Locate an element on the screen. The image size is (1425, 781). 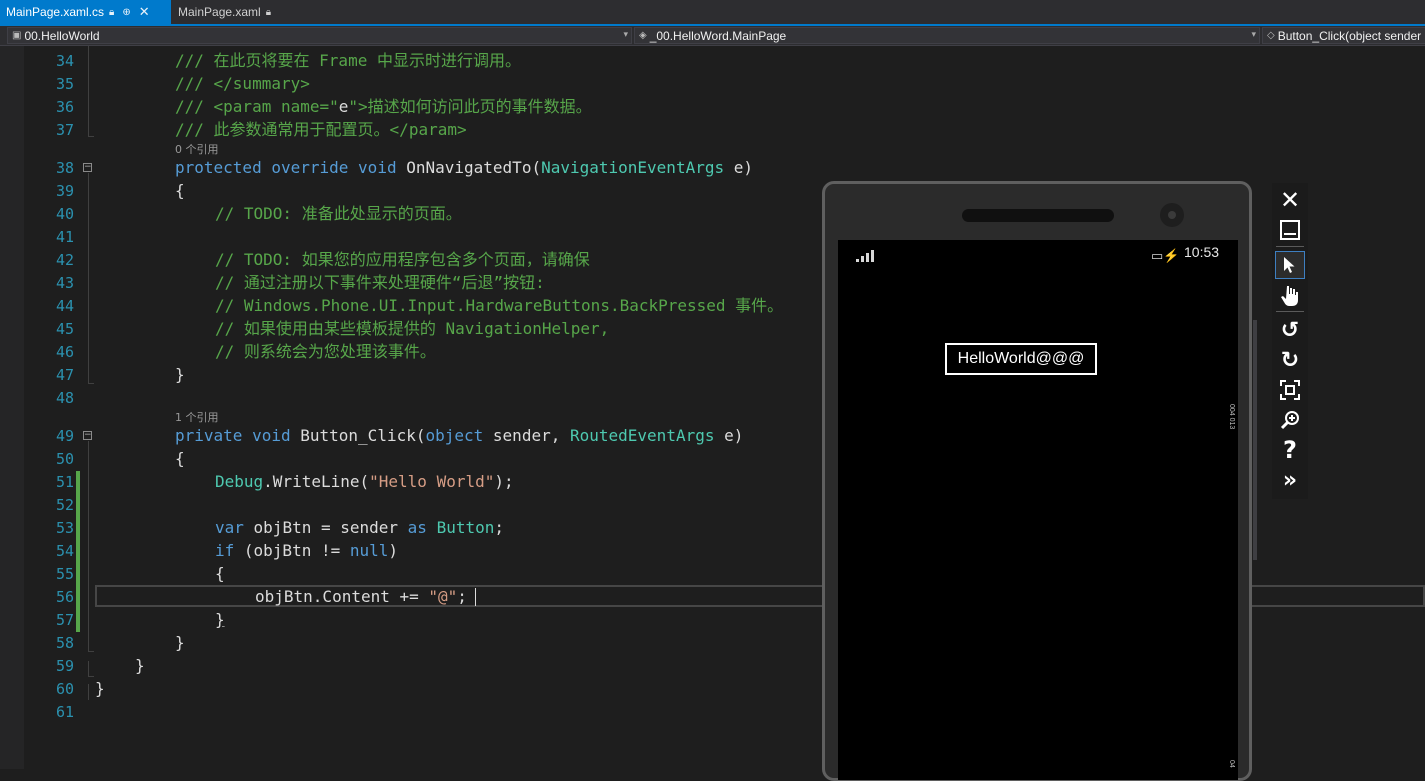
line-number: 42 is located at coordinates (64, 260).